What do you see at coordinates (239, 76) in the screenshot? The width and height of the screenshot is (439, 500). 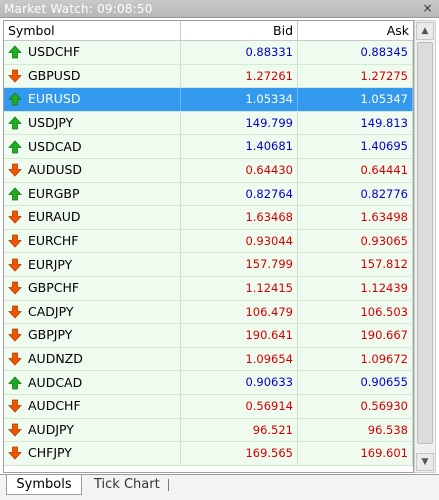 I see `bid-cell: 1.27261` at bounding box center [239, 76].